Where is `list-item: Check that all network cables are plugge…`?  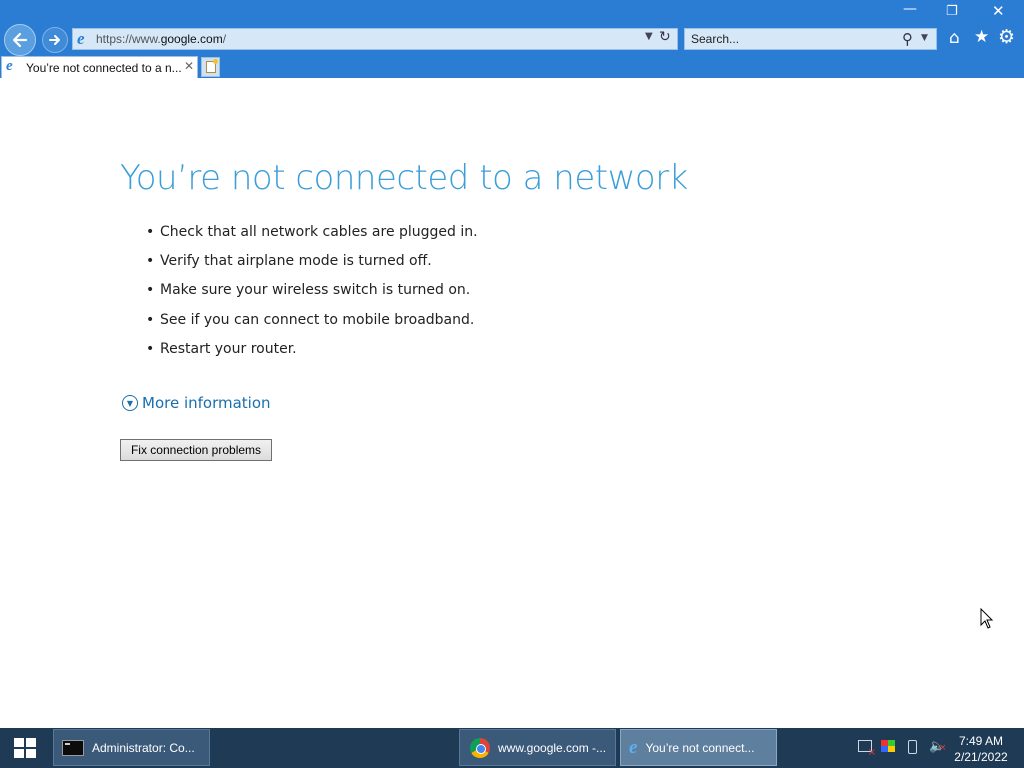
list-item: Check that all network cables are plugge… is located at coordinates (312, 238).